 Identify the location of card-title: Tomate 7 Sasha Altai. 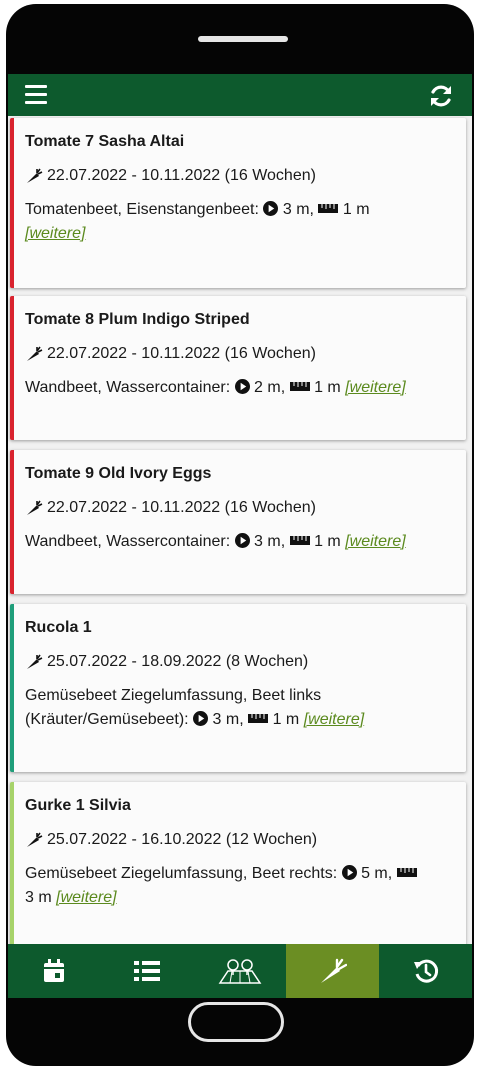
(105, 141).